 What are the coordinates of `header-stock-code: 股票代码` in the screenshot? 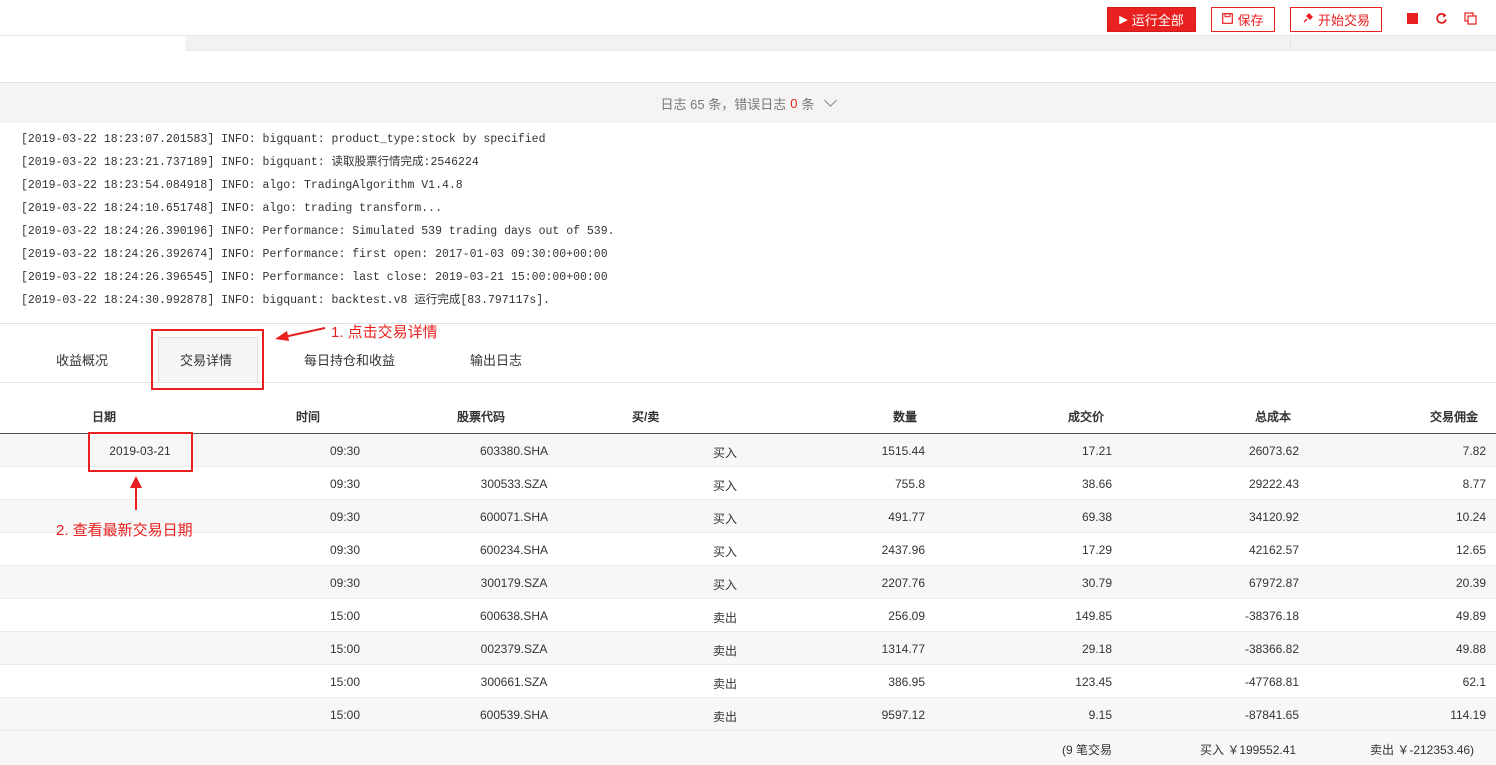 It's located at (481, 416).